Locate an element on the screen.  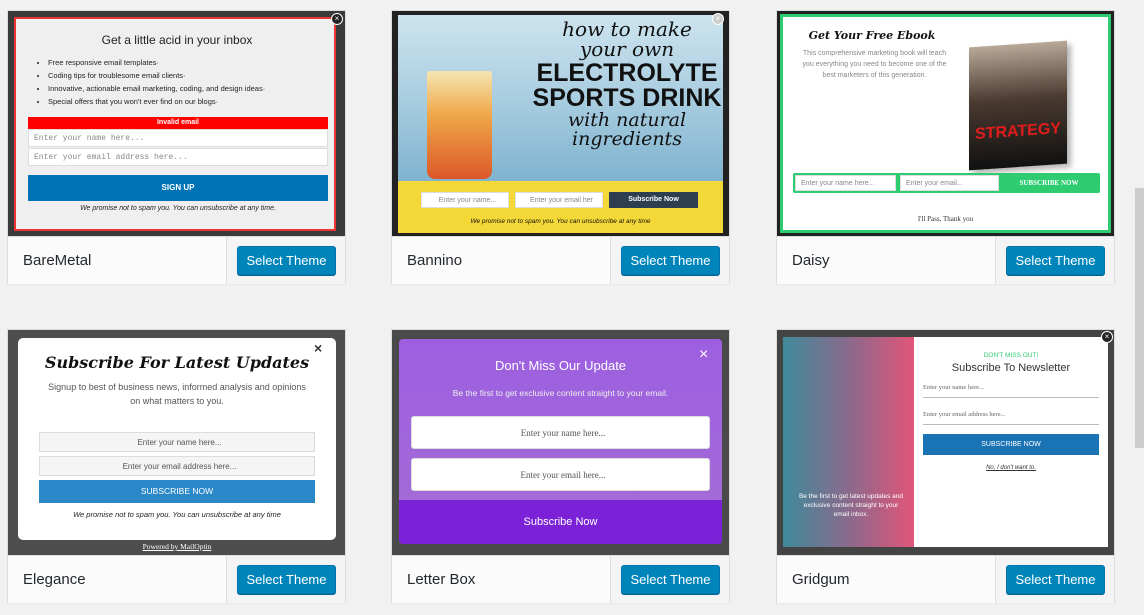
preview-title: Don't Miss Our Update is located at coordinates (560, 365).